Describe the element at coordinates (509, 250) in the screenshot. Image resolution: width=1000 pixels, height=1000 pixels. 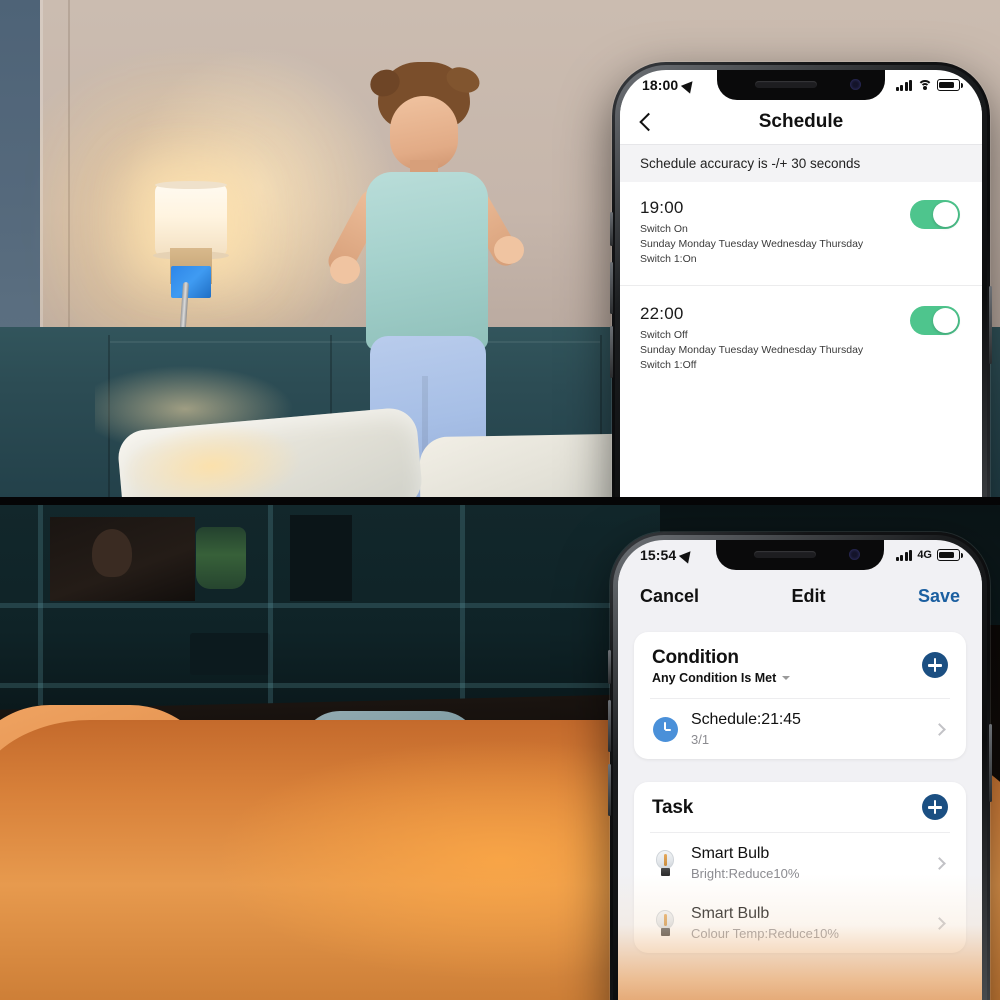
I see `child-right-hand` at that location.